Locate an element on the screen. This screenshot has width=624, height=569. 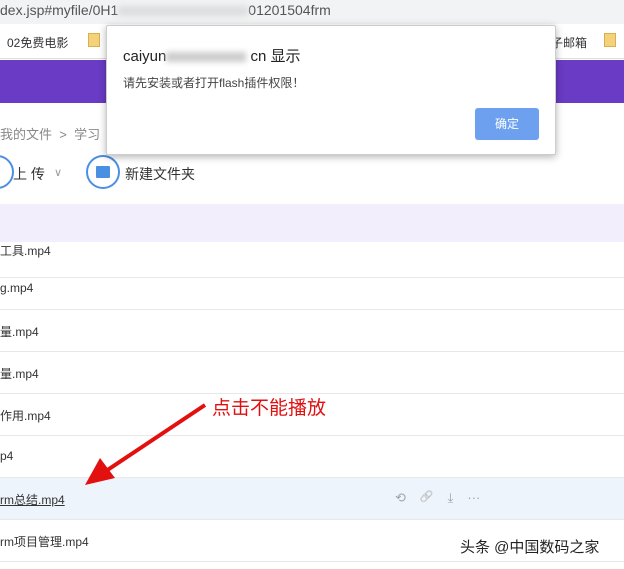
dialog-title: caiyun cn 显示 is located at coordinates (212, 55).